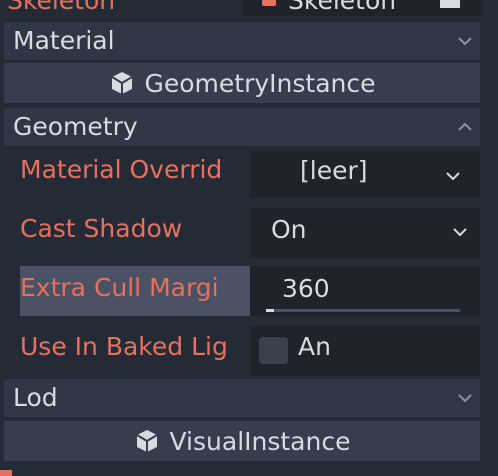 The image size is (498, 476). What do you see at coordinates (314, 346) in the screenshot?
I see `use-in-baked-light-value: An` at bounding box center [314, 346].